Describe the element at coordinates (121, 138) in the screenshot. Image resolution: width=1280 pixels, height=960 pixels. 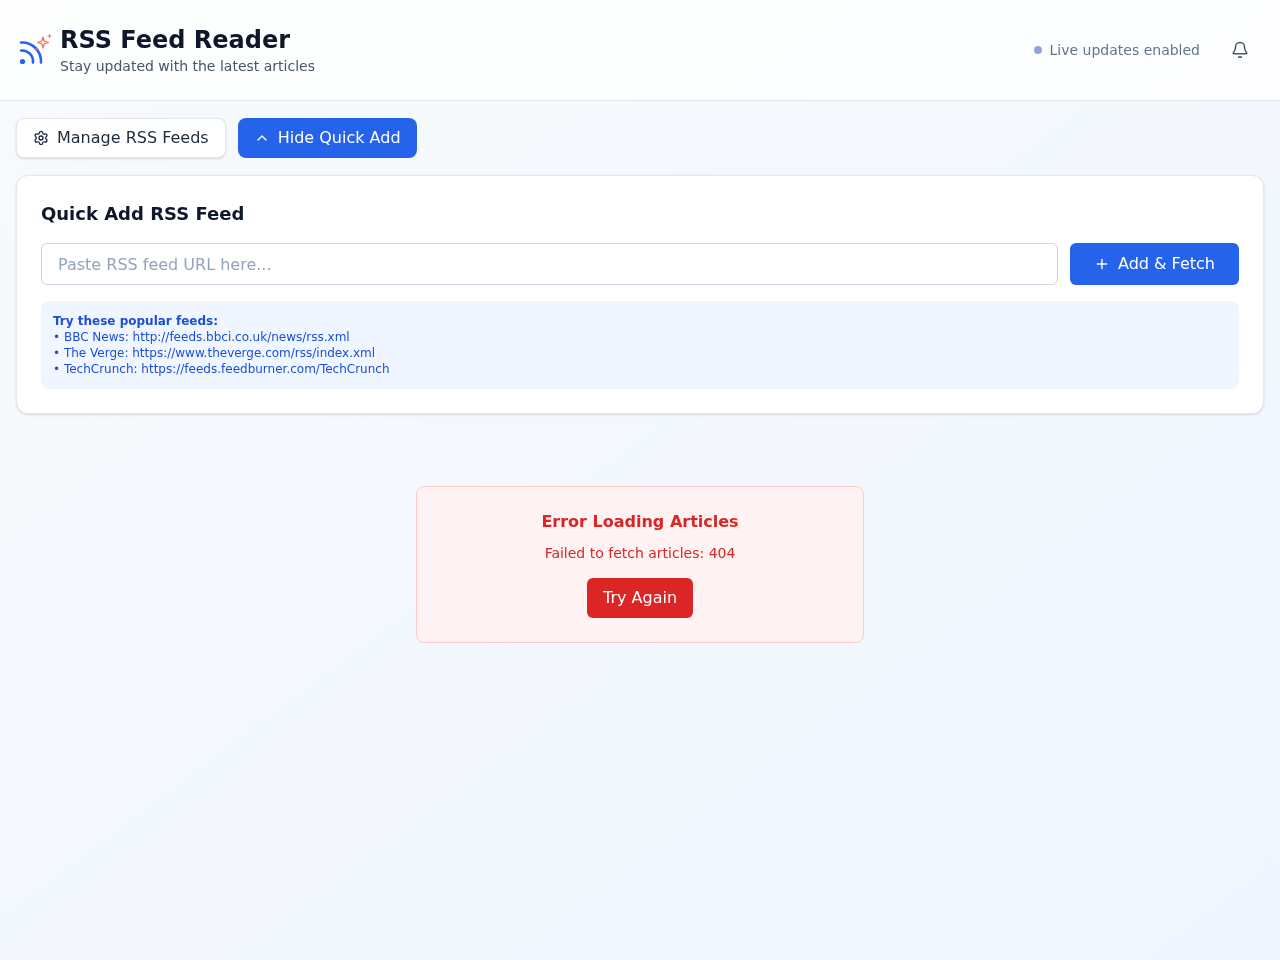
I see `manage-feeds-button: Manage RSS Feeds` at that location.